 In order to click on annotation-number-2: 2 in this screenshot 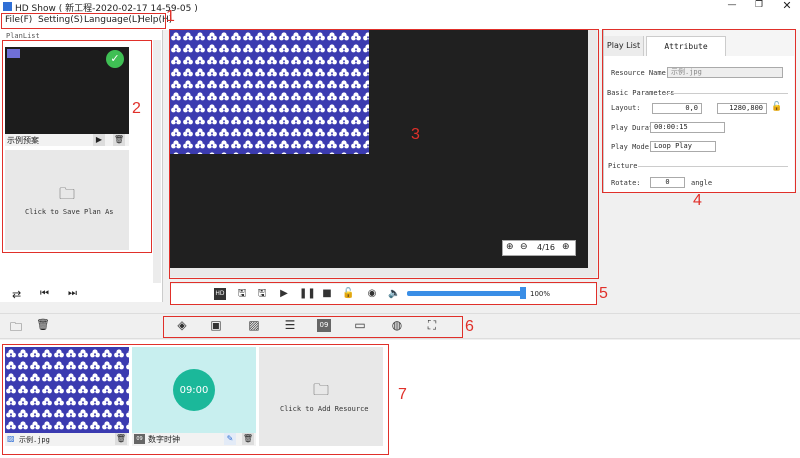, I will do `click(136, 108)`.